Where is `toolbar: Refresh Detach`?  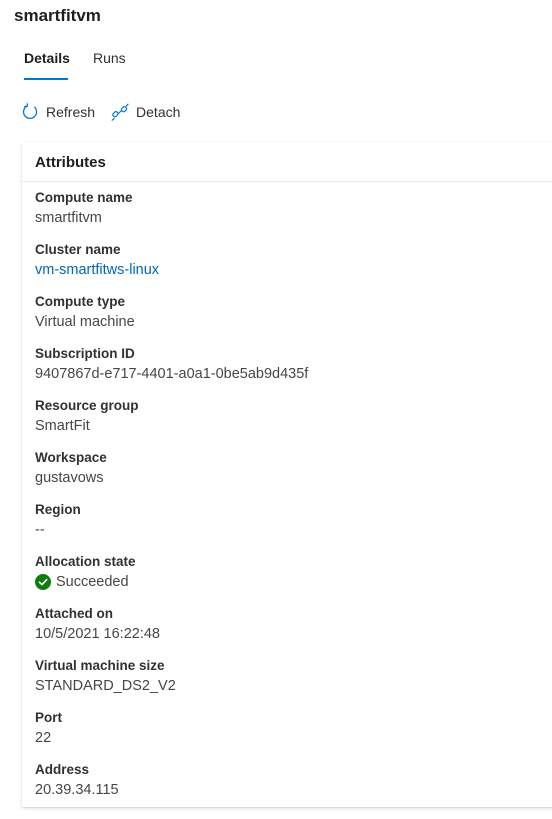
toolbar: Refresh Detach is located at coordinates (100, 112).